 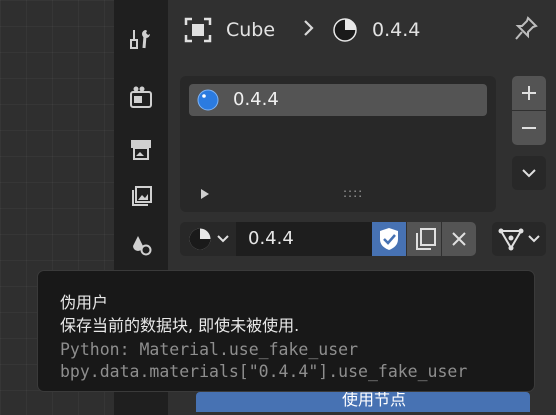 I want to click on material-name-field: 0.4.4, so click(x=304, y=239).